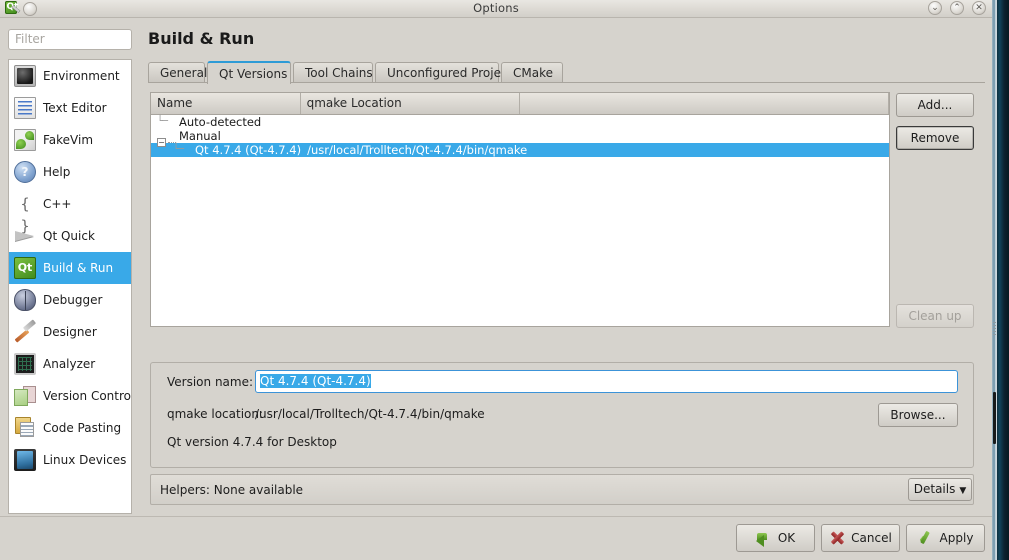  I want to click on cpp-icon, so click(25, 204).